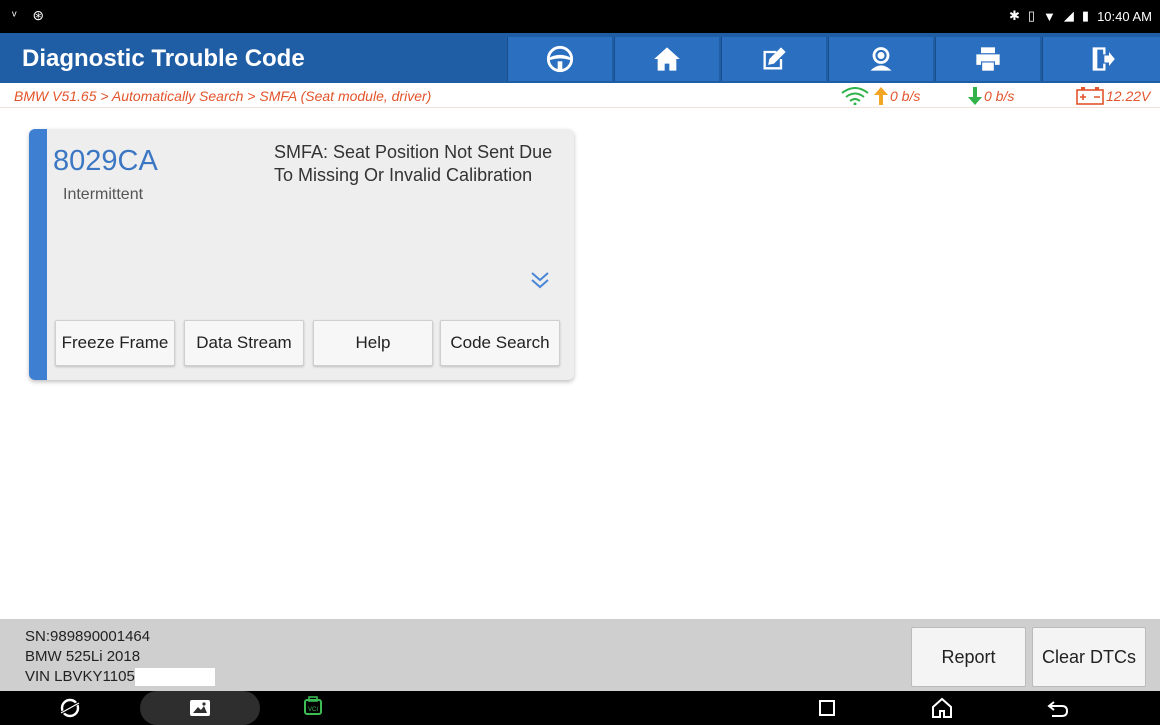 The width and height of the screenshot is (1160, 725). What do you see at coordinates (1085, 15) in the screenshot?
I see `battery-icon: ▮` at bounding box center [1085, 15].